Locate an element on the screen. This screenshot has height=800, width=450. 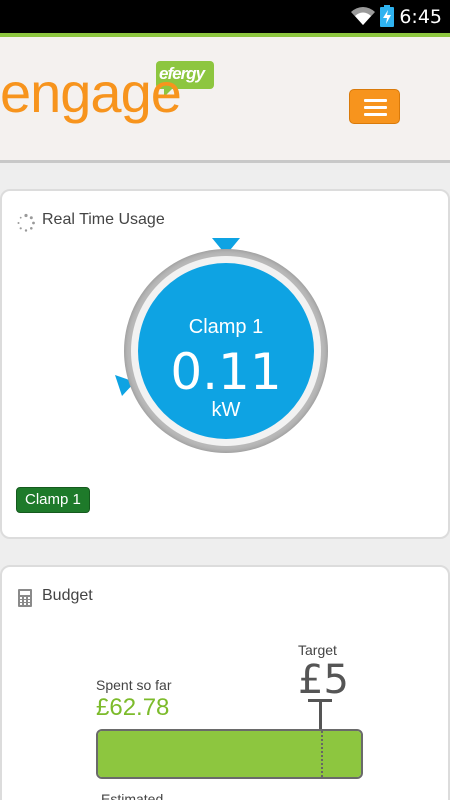
gauge-face: Clamp 1 0.11 kW is located at coordinates (226, 351).